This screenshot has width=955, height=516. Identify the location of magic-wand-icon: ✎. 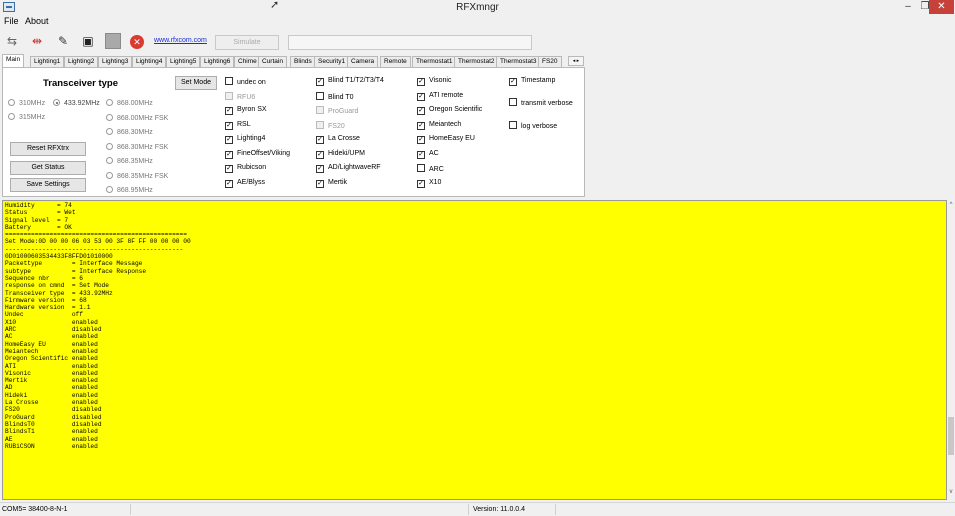
(63, 41).